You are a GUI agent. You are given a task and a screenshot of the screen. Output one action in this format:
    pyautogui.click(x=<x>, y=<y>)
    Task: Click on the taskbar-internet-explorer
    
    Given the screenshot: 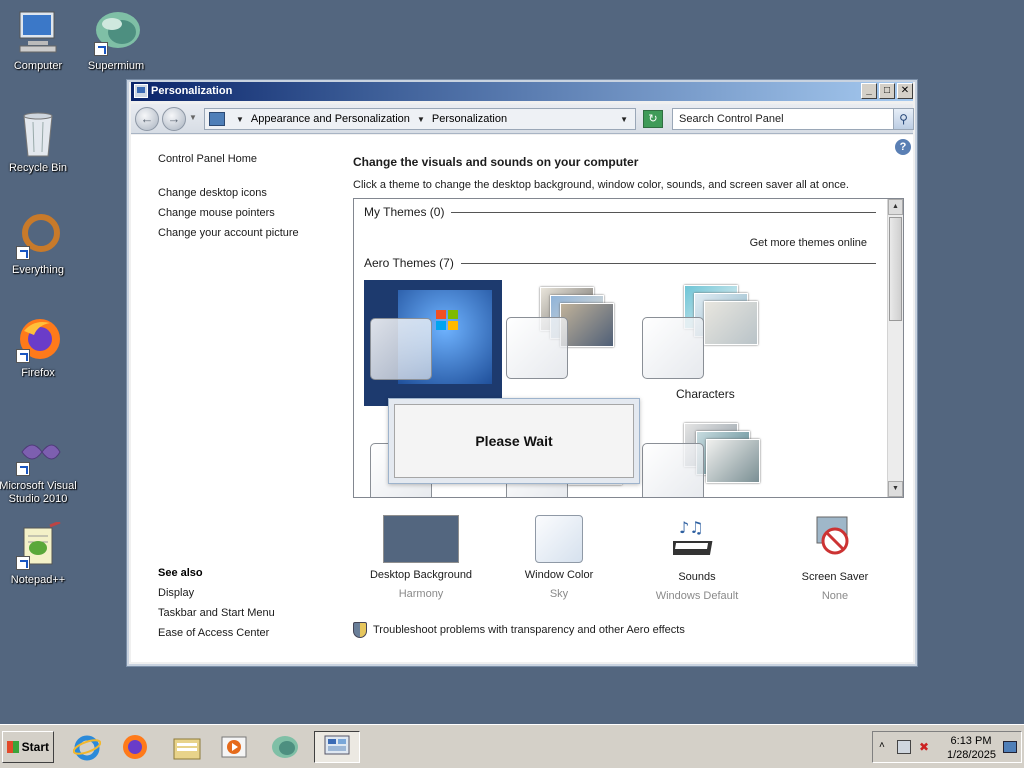 What is the action you would take?
    pyautogui.click(x=87, y=747)
    